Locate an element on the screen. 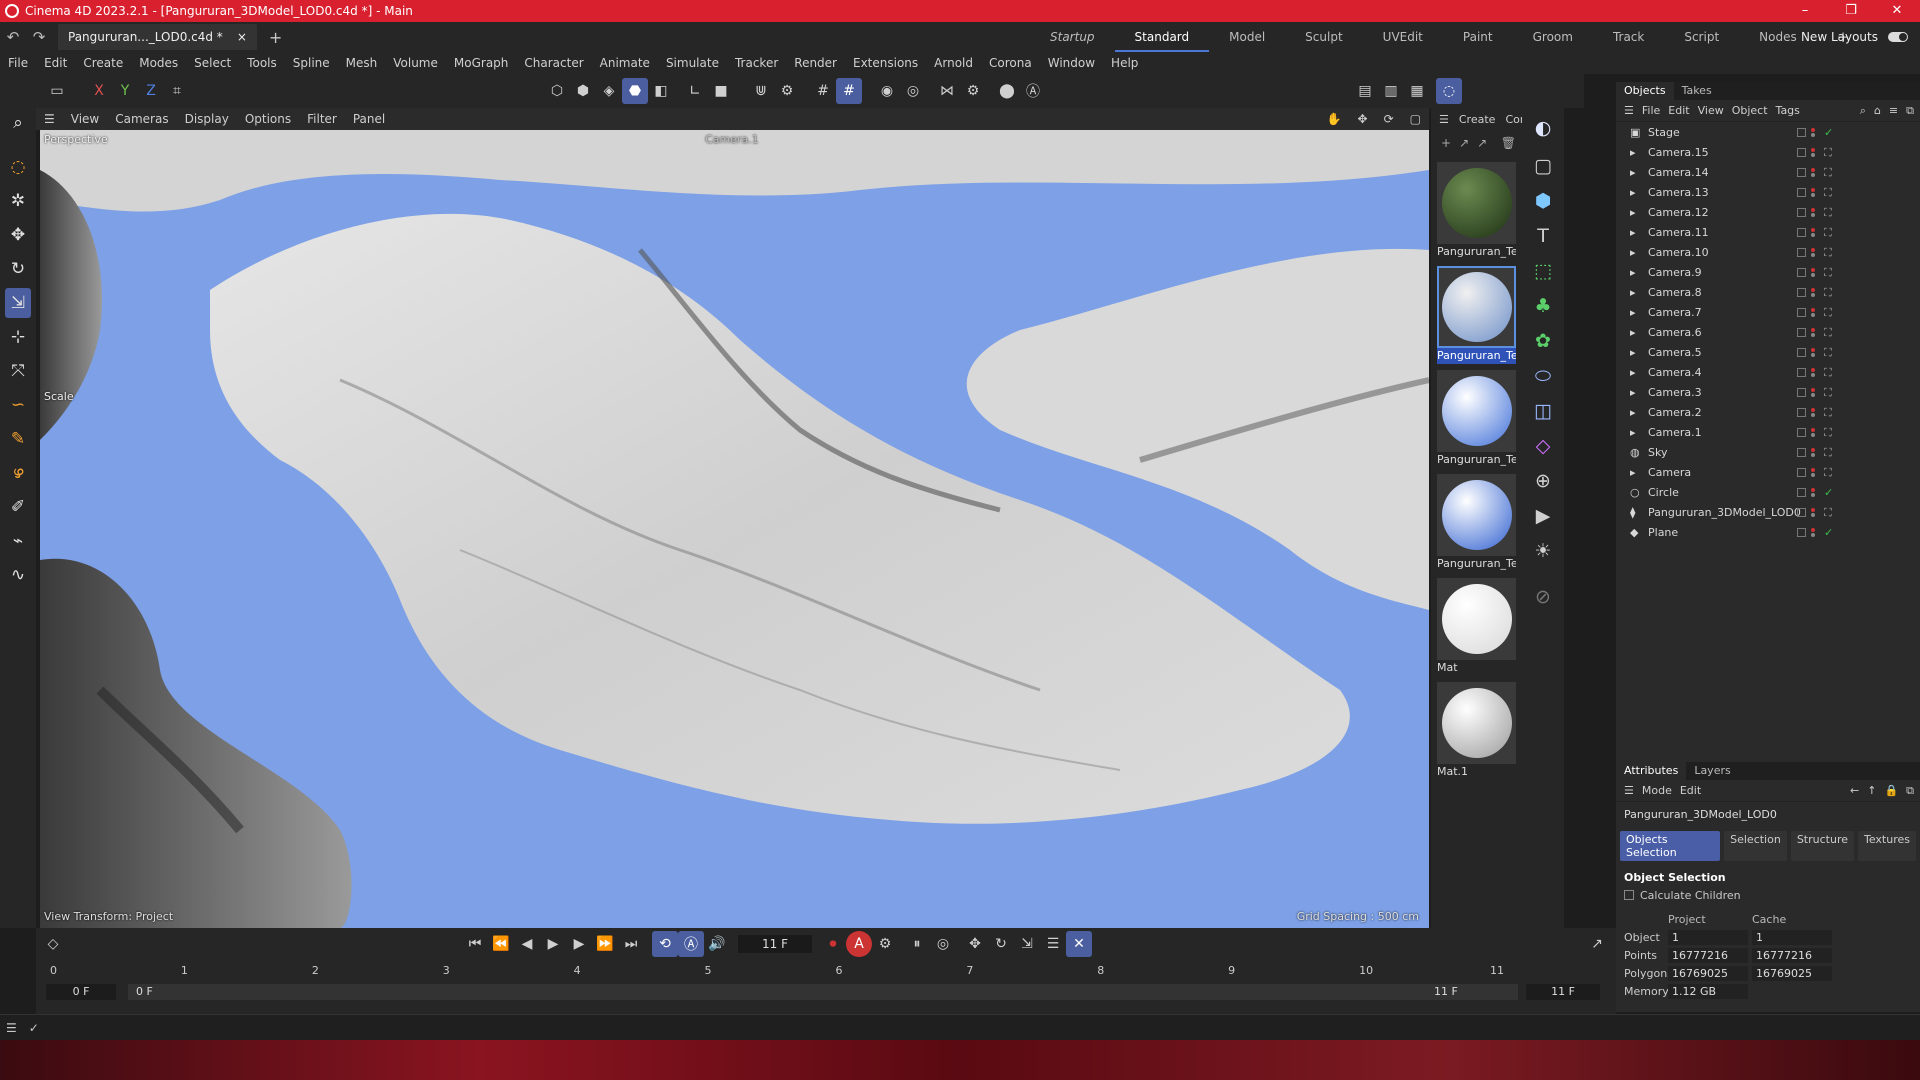 The height and width of the screenshot is (1080, 1920). scale-key-icon: ⇲ is located at coordinates (1027, 944).